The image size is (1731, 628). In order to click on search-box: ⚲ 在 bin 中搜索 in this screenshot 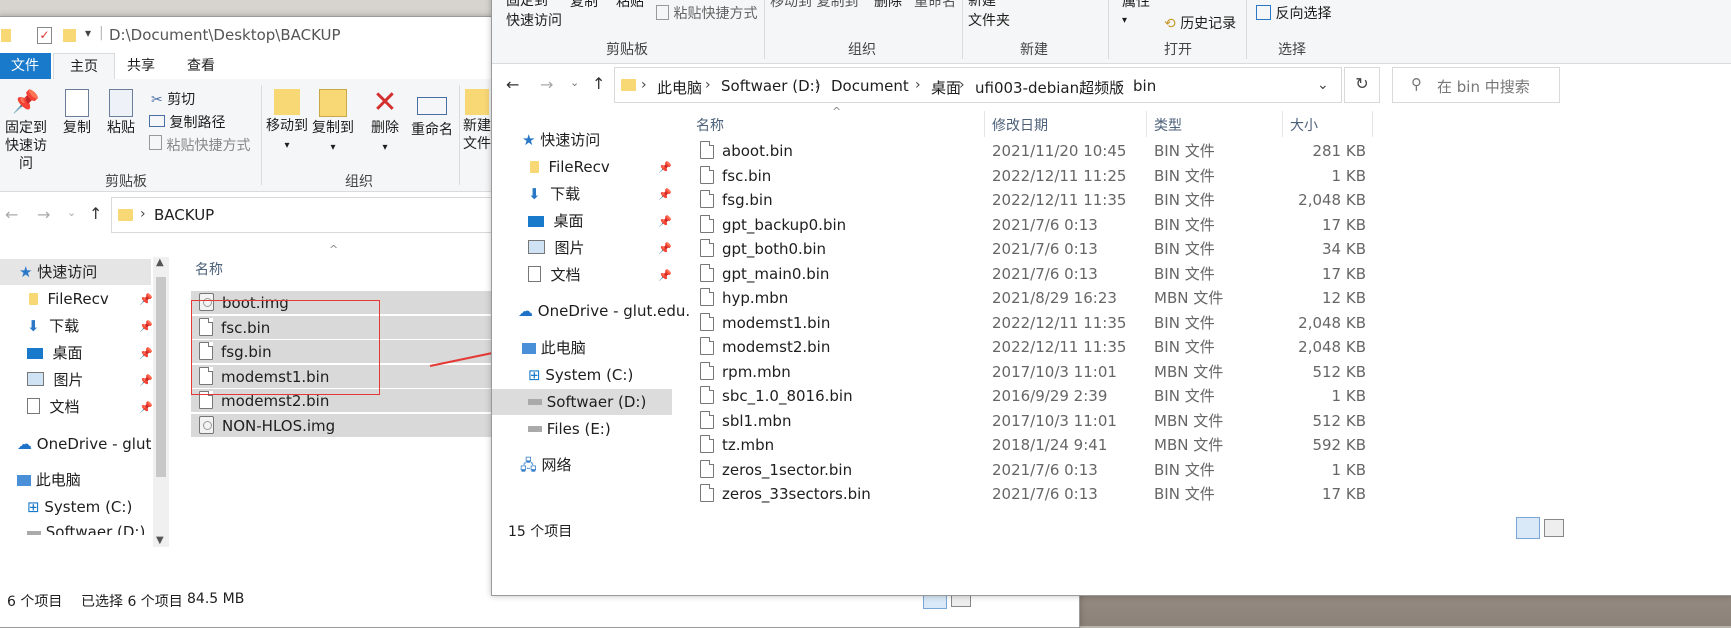, I will do `click(1476, 85)`.